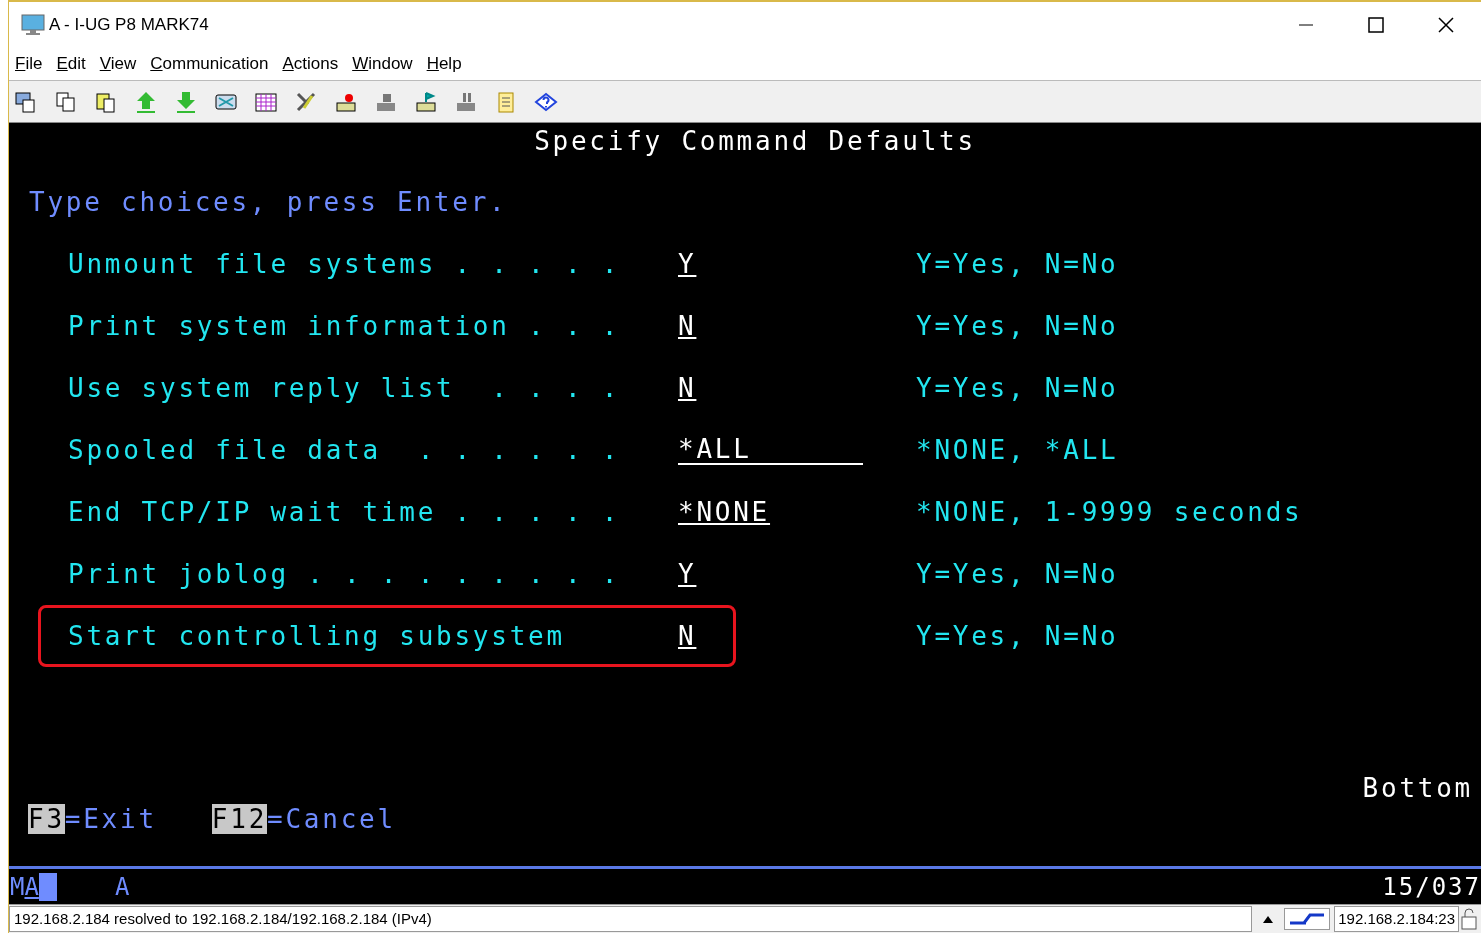 This screenshot has width=1481, height=933. I want to click on position-label: Bottom, so click(1417, 788).